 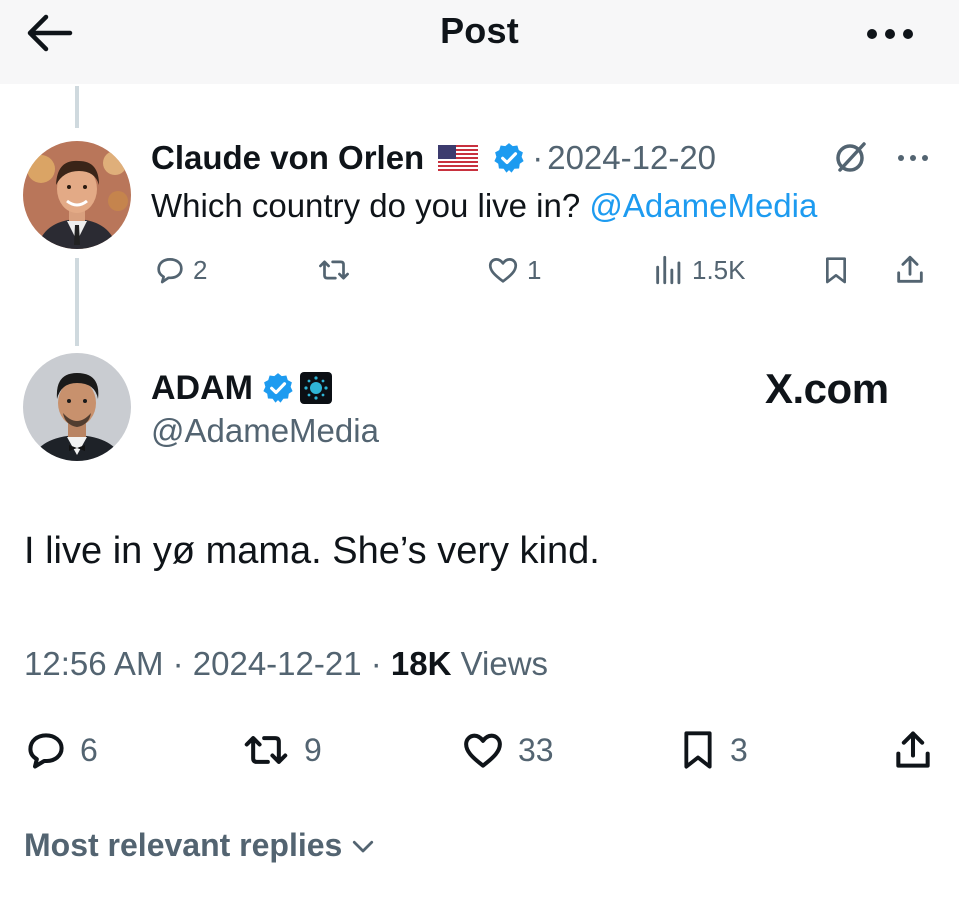 I want to click on reply-button: 6, so click(x=61, y=750).